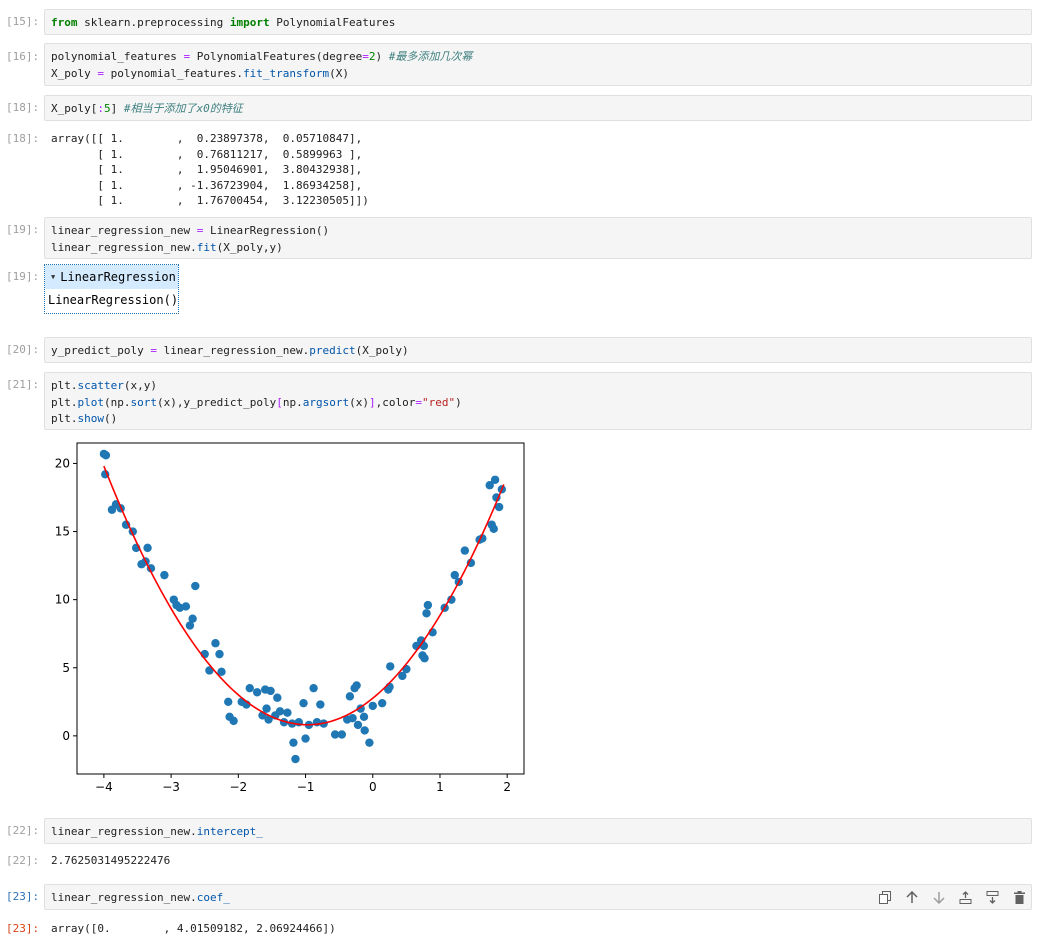 The width and height of the screenshot is (1041, 944). Describe the element at coordinates (66, 736) in the screenshot. I see `y-tick-label: 0` at that location.